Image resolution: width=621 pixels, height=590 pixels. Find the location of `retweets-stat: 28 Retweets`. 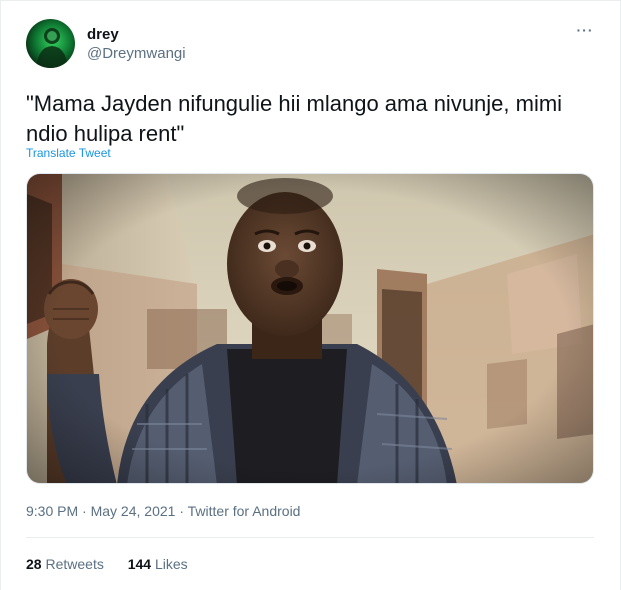

retweets-stat: 28 Retweets is located at coordinates (65, 564).